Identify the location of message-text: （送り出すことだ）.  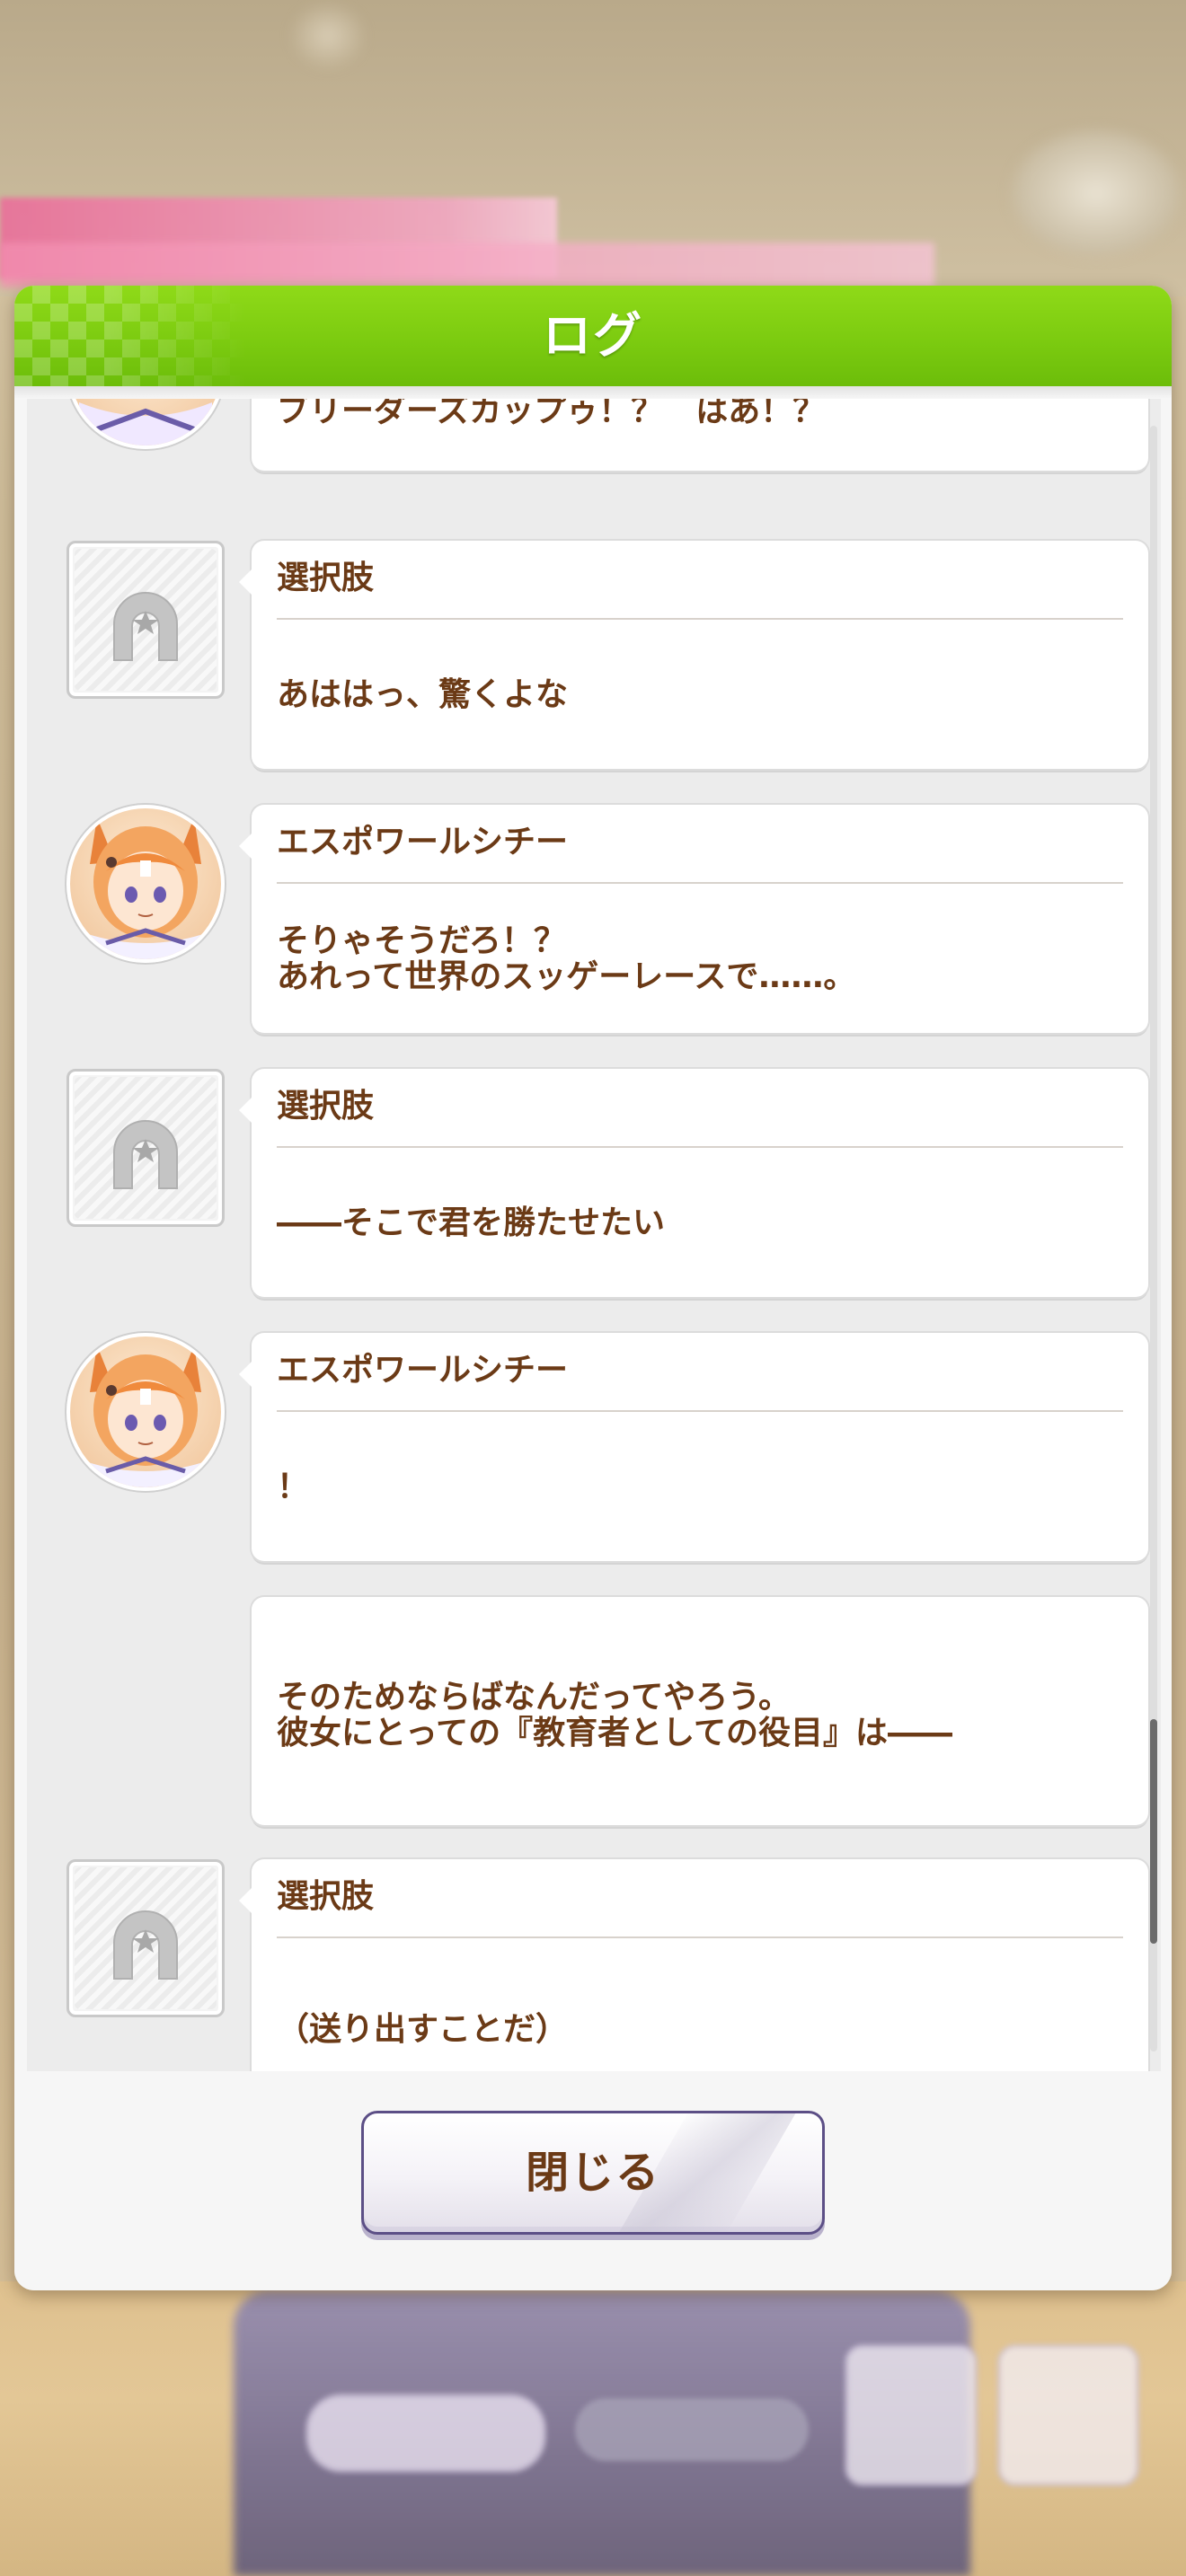
(423, 2029).